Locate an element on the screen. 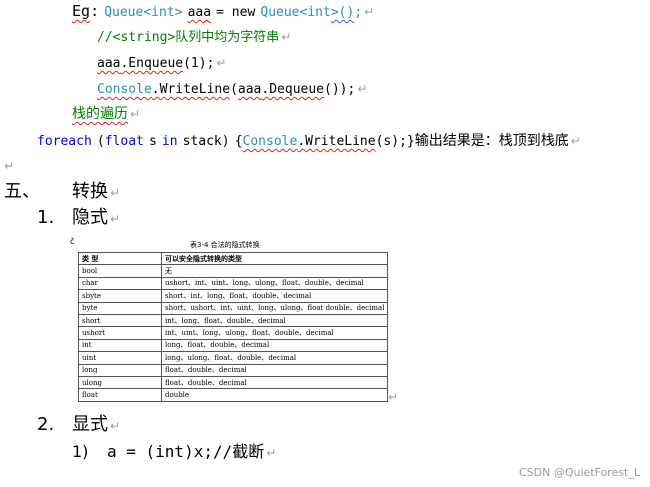 This screenshot has width=650, height=487. code-line-writeline: Console.WriteLine(aaa.Dequeue()); ↵ is located at coordinates (232, 89).